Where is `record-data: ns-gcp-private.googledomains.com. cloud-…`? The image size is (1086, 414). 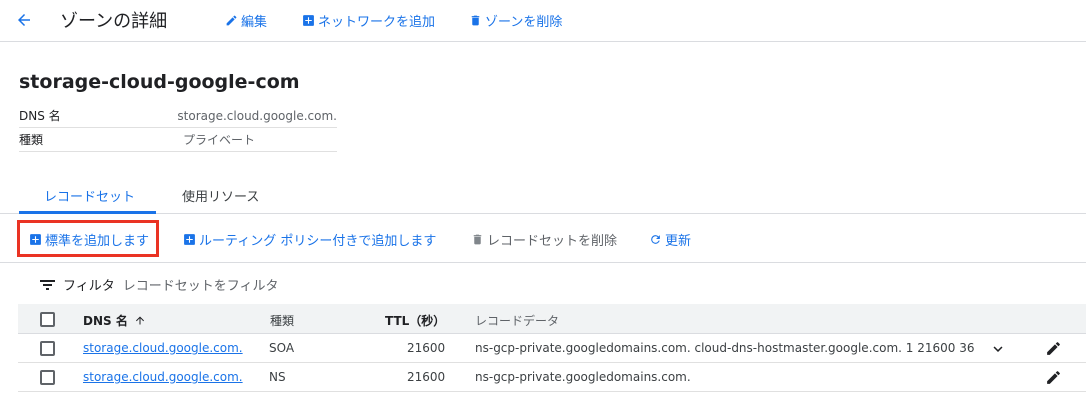
record-data: ns-gcp-private.googledomains.com. cloud-… is located at coordinates (725, 348).